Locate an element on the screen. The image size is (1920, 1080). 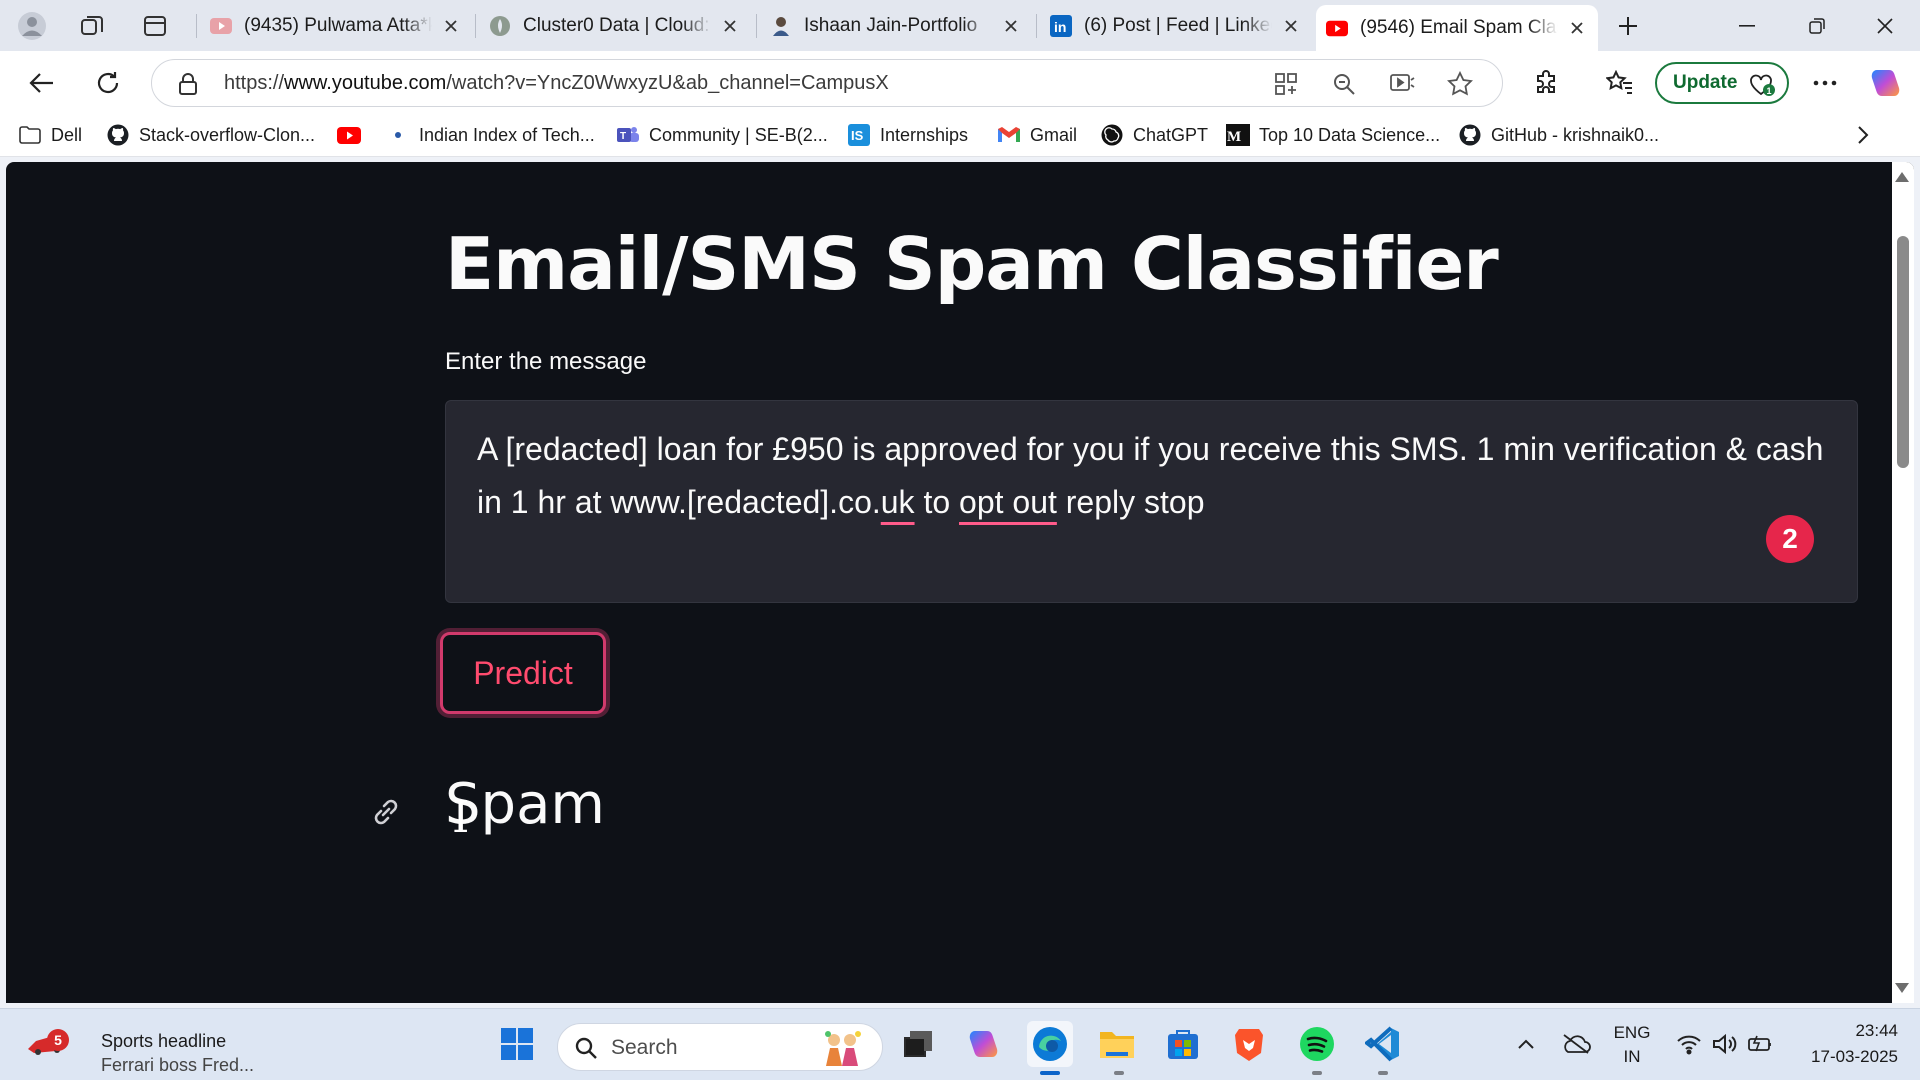
battery-charging-icon is located at coordinates (1761, 1044).